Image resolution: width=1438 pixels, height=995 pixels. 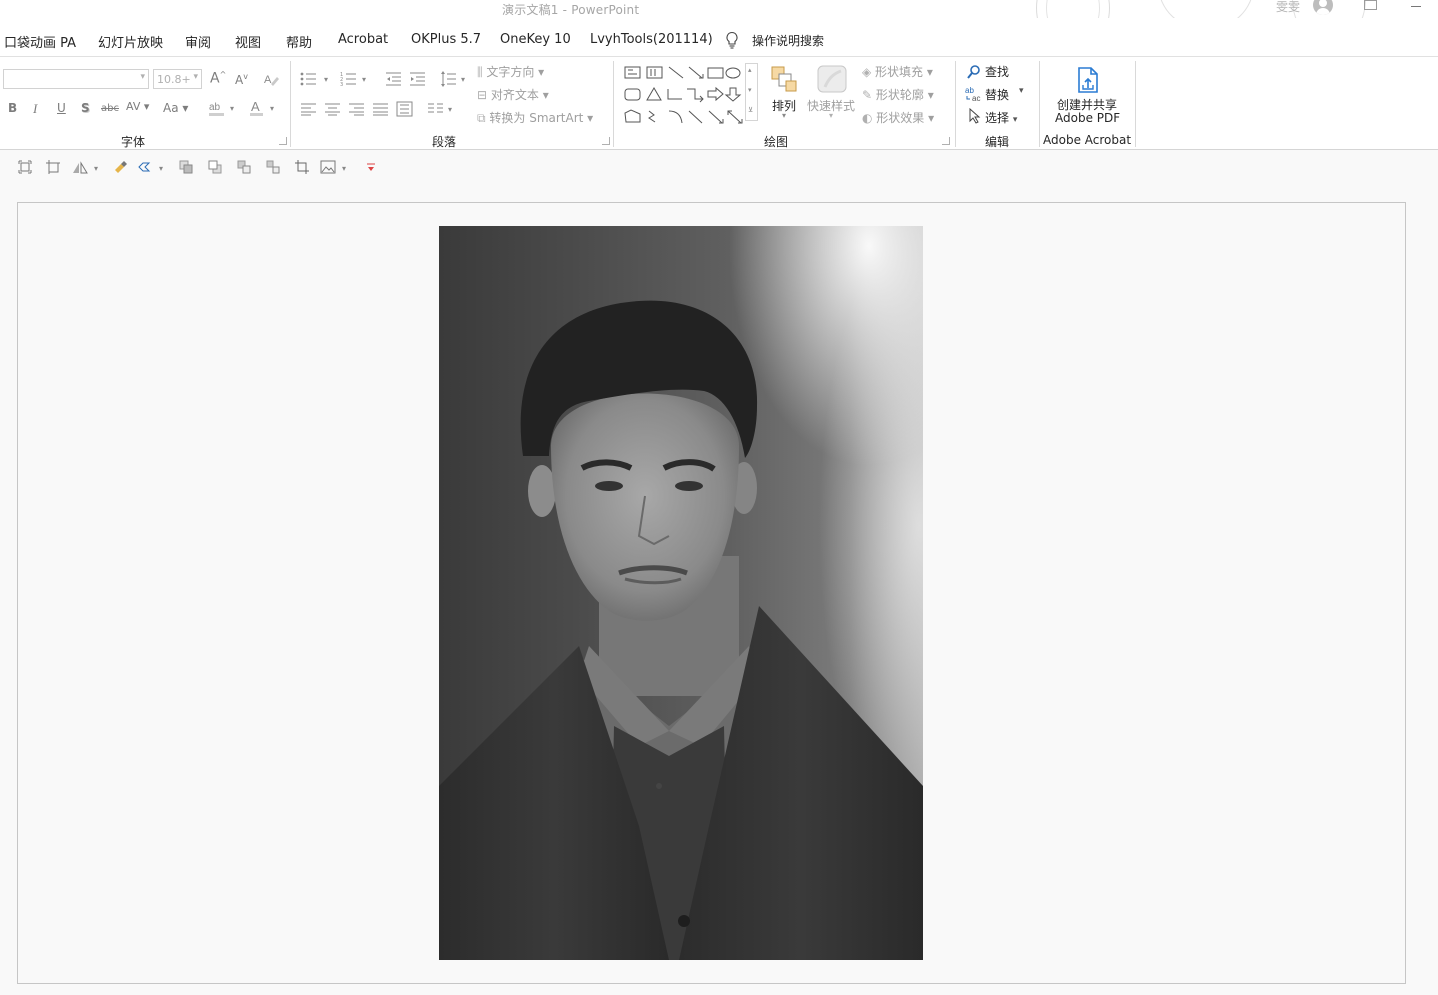 What do you see at coordinates (335, 167) in the screenshot?
I see `picture-format-icon: ▾` at bounding box center [335, 167].